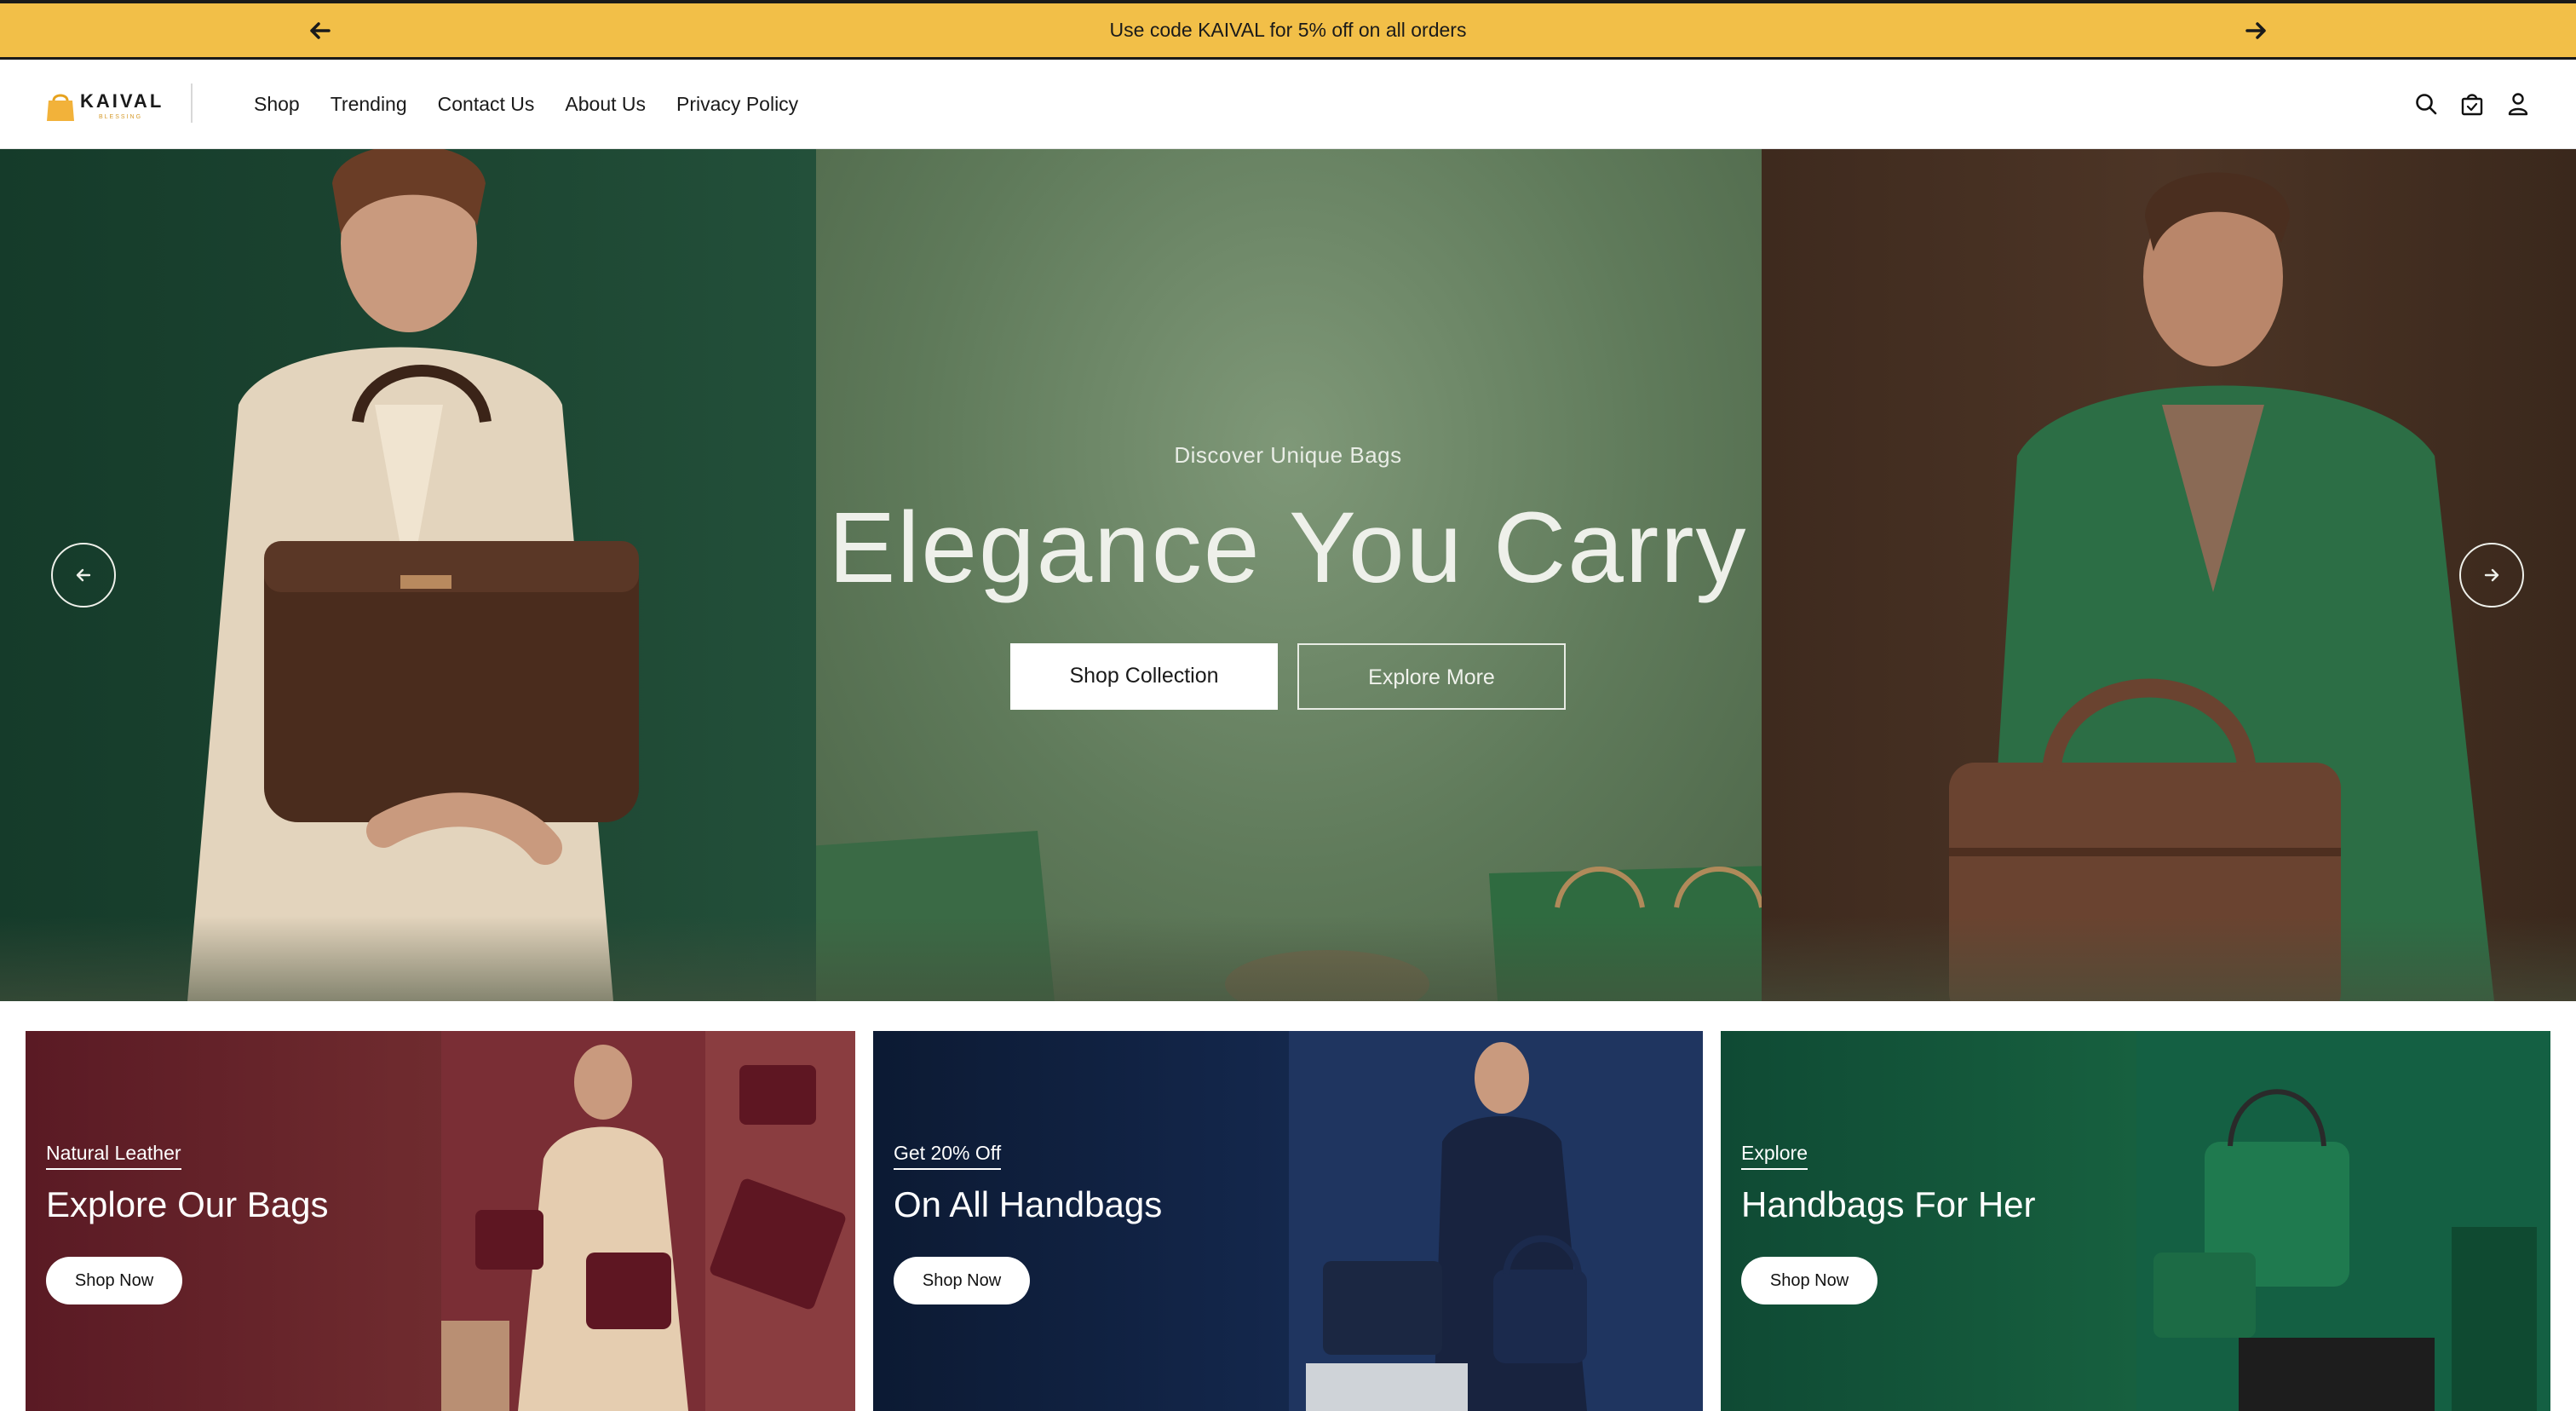 Image resolution: width=2576 pixels, height=1411 pixels. I want to click on shop-collection-button: Shop Collection, so click(1144, 676).